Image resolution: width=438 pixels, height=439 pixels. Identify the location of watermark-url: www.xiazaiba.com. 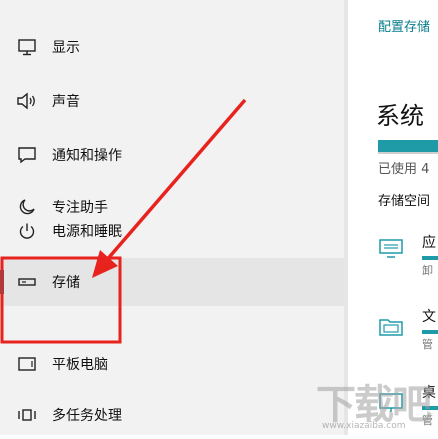
(364, 426).